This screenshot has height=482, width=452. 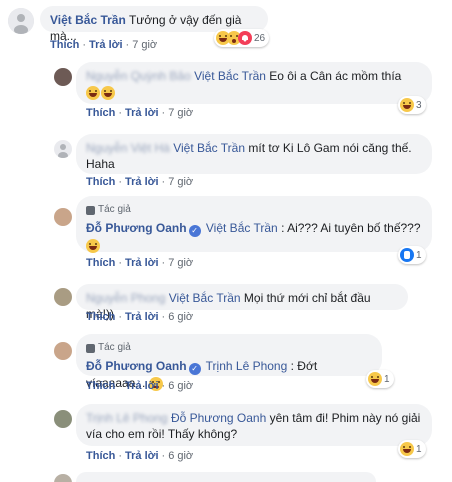 What do you see at coordinates (260, 38) in the screenshot?
I see `reaction-count: 26` at bounding box center [260, 38].